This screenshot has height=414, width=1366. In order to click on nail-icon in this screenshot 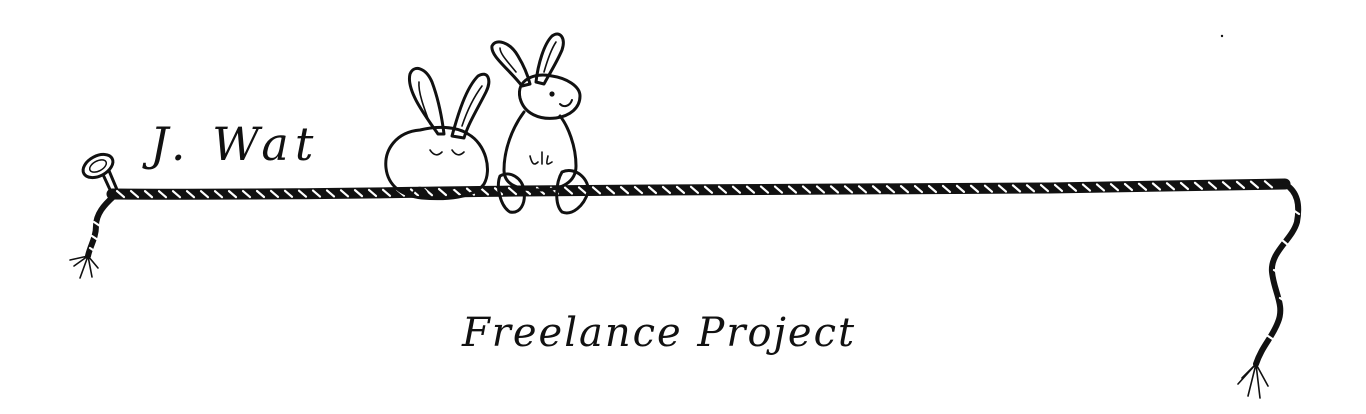, I will do `click(100, 174)`.